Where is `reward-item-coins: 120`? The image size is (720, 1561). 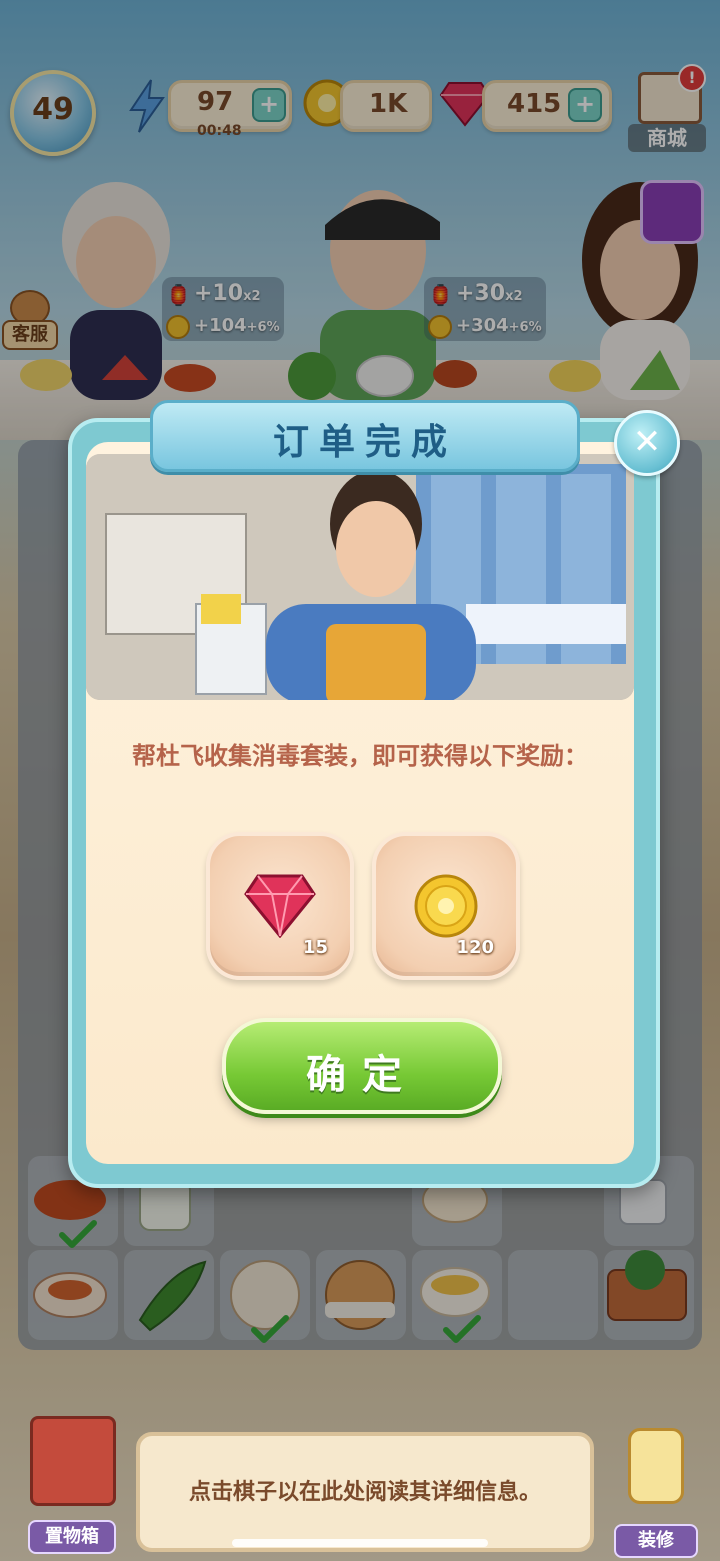 reward-item-coins: 120 is located at coordinates (446, 906).